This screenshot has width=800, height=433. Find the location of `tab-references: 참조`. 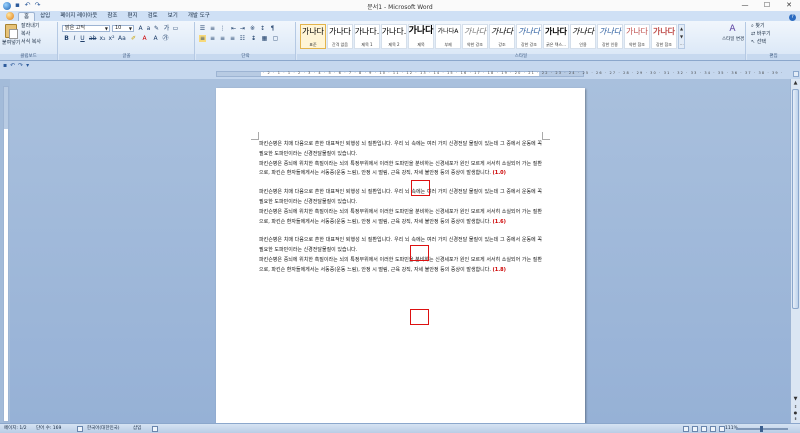

tab-references: 참조 is located at coordinates (112, 16).